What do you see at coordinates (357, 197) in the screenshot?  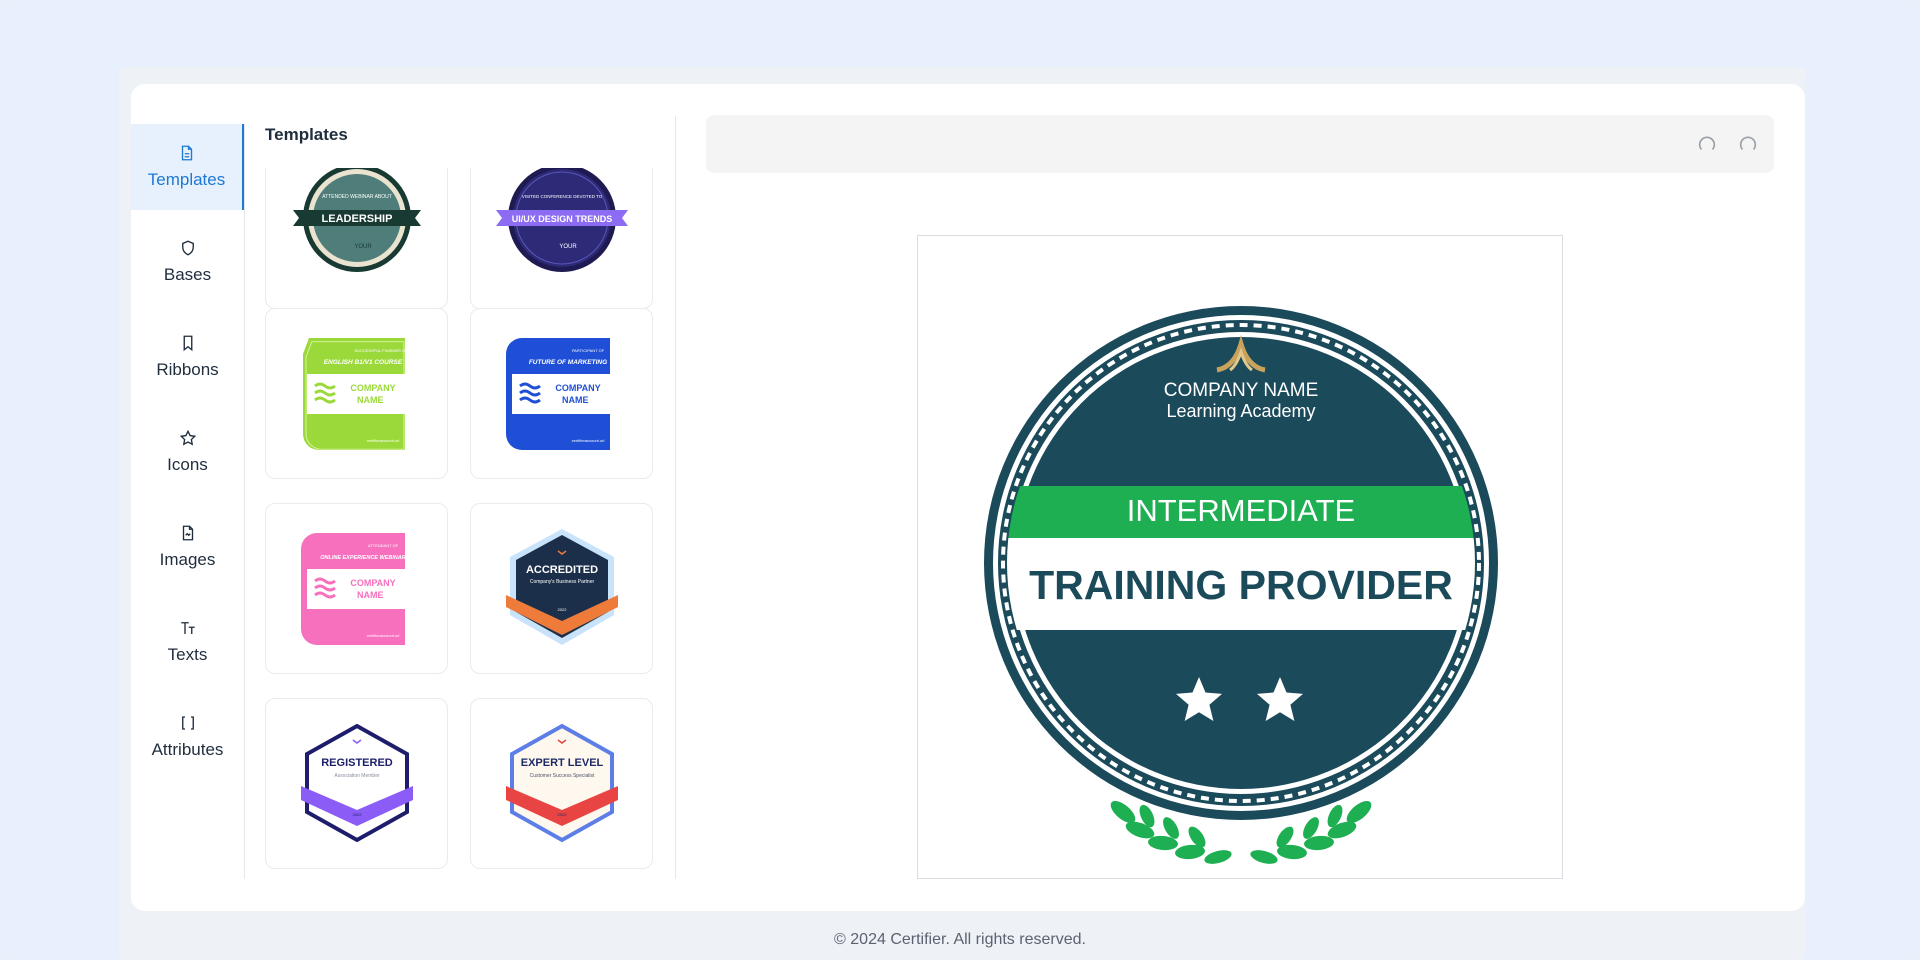 I see `svg-text: ATTENDED WEBINAR ABOUT` at bounding box center [357, 197].